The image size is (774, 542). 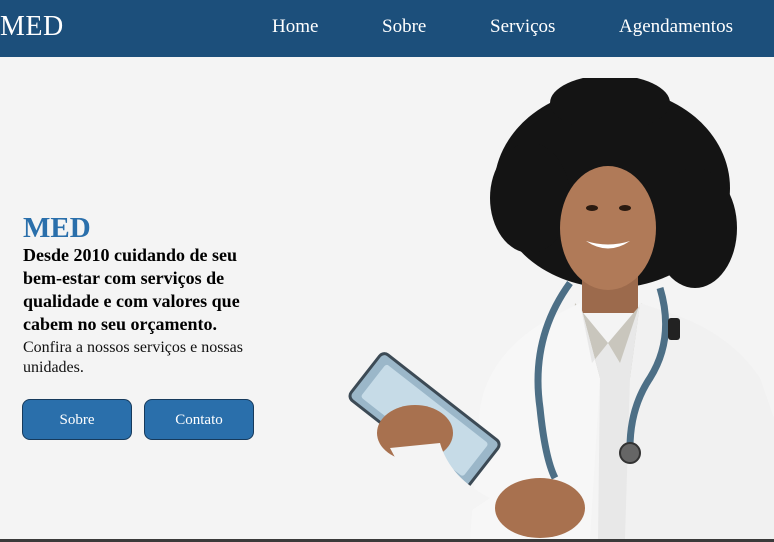 I want to click on nav-link-home: Home, so click(x=295, y=27).